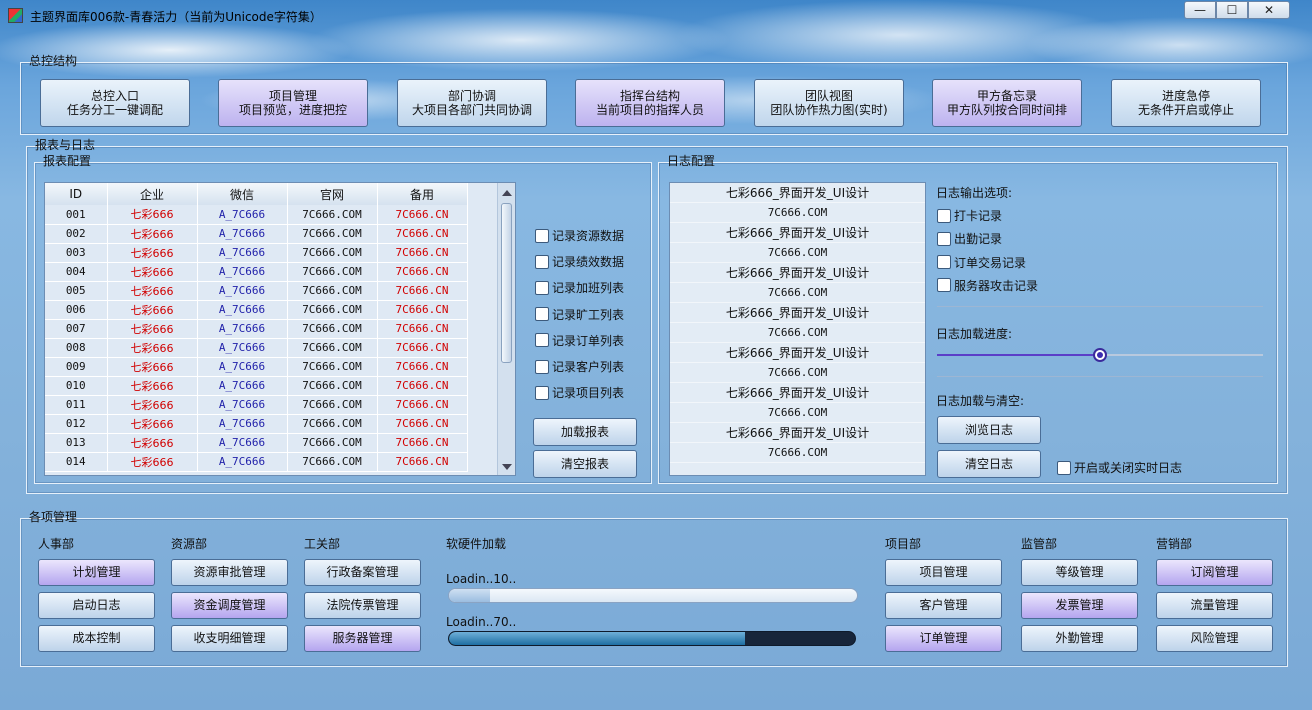 This screenshot has width=1312, height=710. I want to click on table-row: 007 七彩666 A_7C666 7C666.COM 7C666.CN, so click(256, 329).